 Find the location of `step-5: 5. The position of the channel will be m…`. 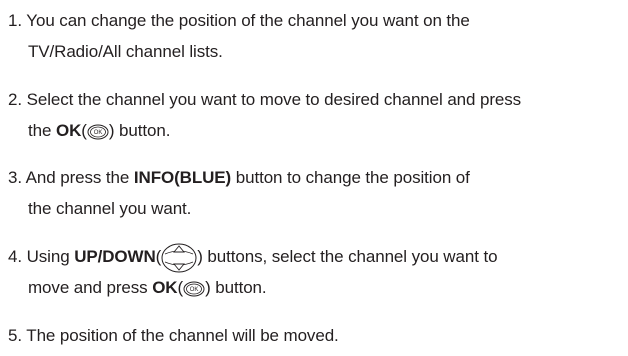

step-5: 5. The position of the channel will be m… is located at coordinates (315, 335).